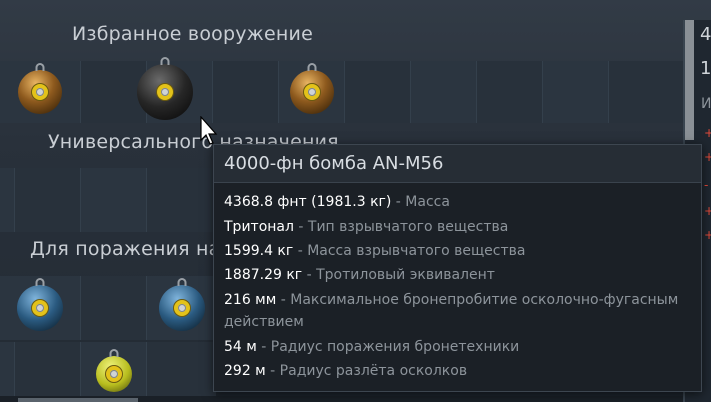 This screenshot has height=402, width=711. What do you see at coordinates (459, 202) in the screenshot?
I see `tooltip-row-mass: 4368.8 фнт (1981.3 кг) - Масса` at bounding box center [459, 202].